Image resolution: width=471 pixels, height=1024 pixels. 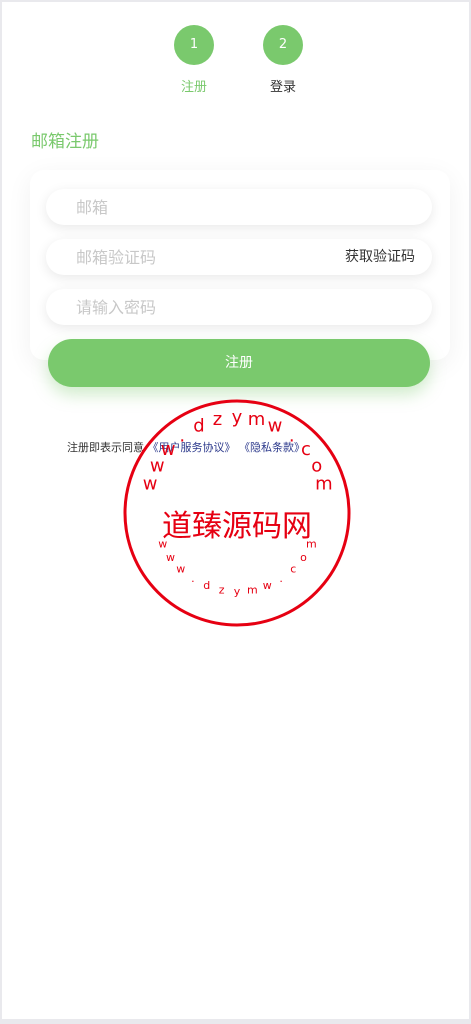 I want to click on step-1-label: 注册, so click(x=193, y=87).